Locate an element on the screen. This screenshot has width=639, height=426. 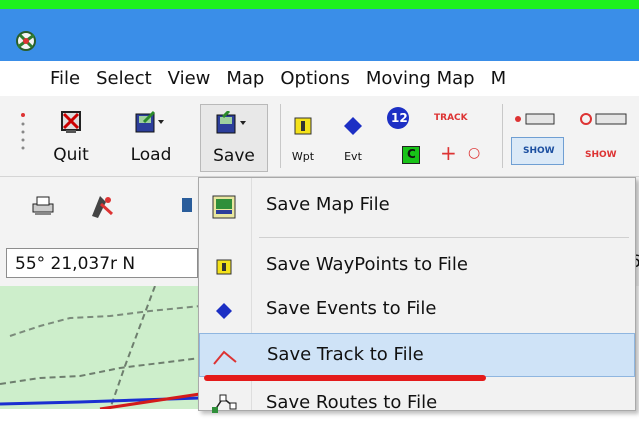
line-tool-icon is located at coordinates (535, 119).